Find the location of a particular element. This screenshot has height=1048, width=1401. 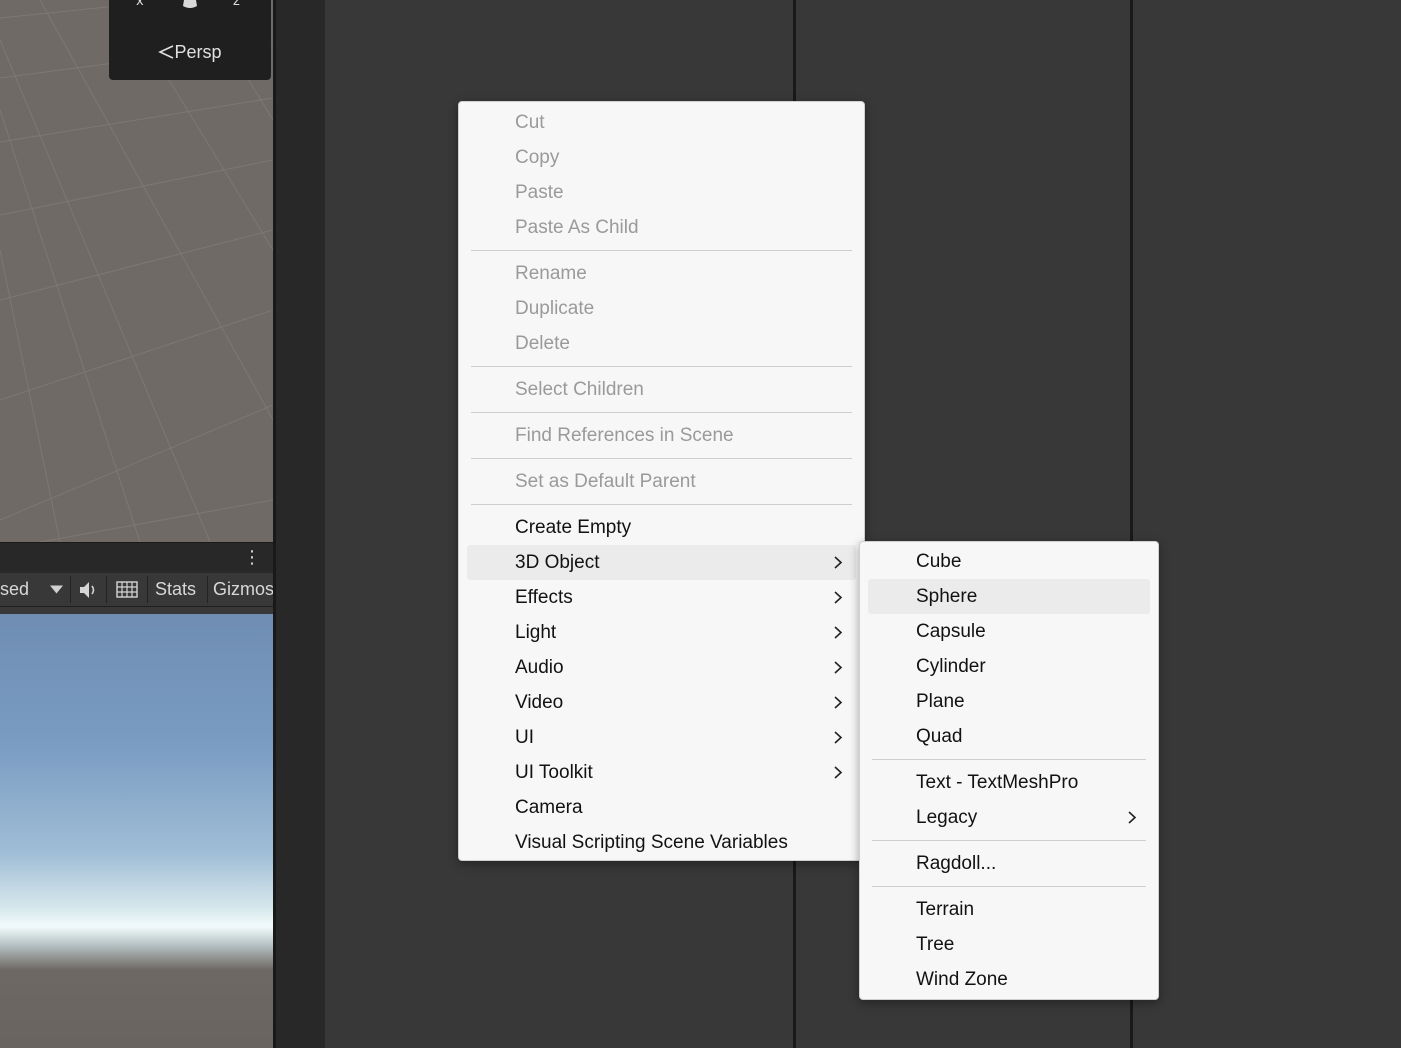

submenu-item-cylinder: Cylinder is located at coordinates (1009, 666).